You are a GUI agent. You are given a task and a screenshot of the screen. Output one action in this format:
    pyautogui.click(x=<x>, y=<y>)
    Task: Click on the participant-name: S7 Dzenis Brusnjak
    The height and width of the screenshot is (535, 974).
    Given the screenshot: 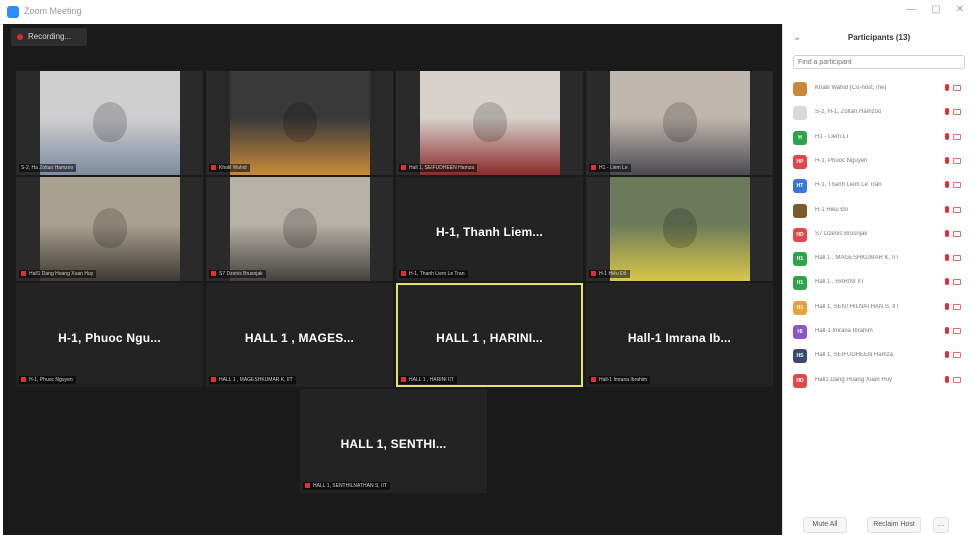 What is the action you would take?
    pyautogui.click(x=841, y=233)
    